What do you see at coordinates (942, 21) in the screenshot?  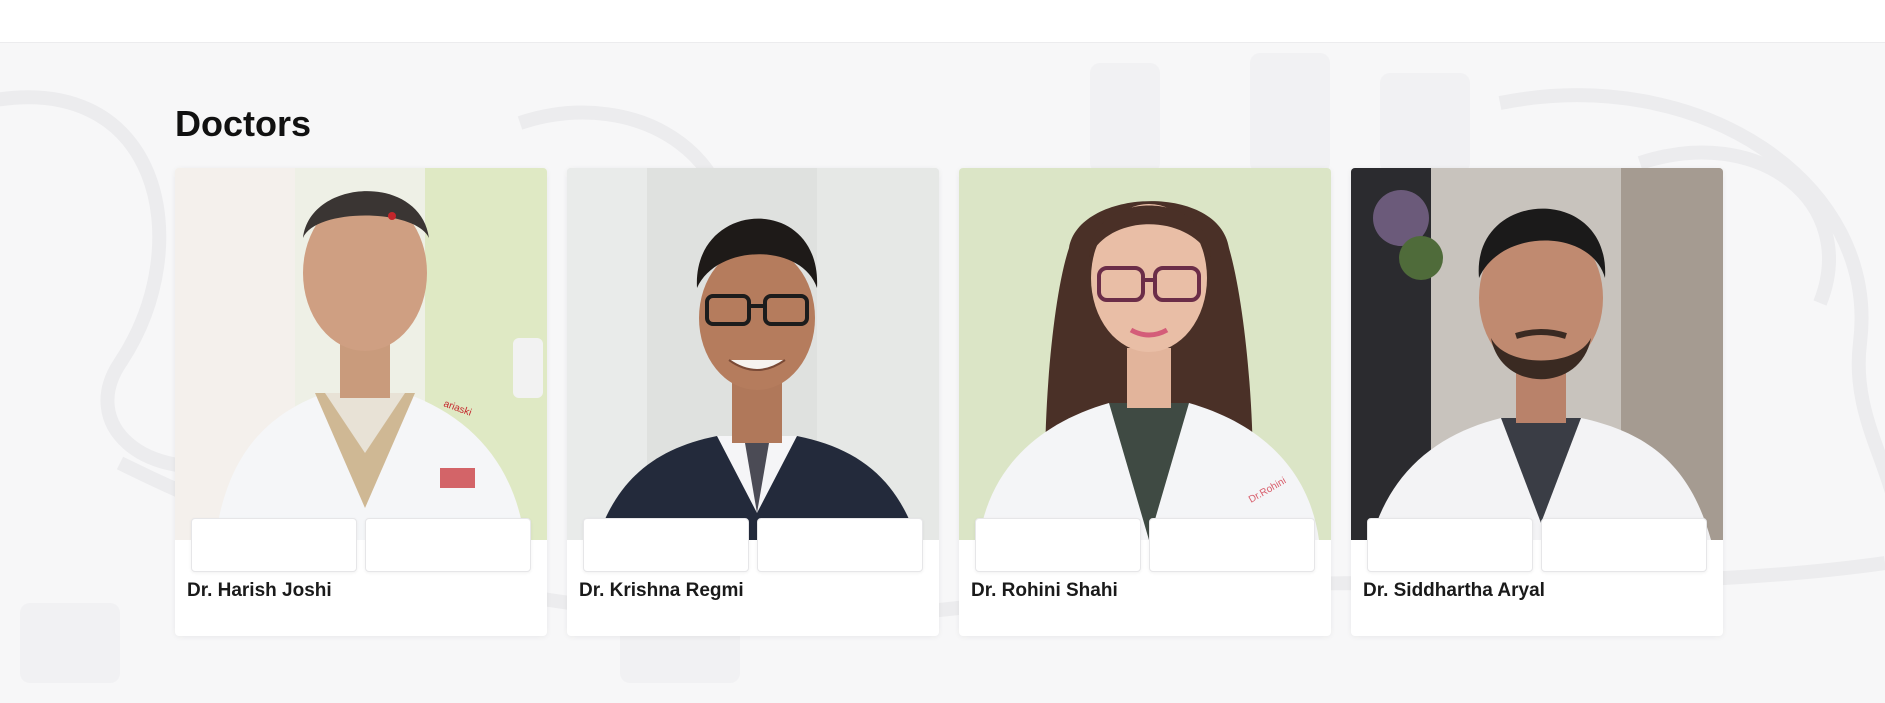 I see `top-header-bar` at bounding box center [942, 21].